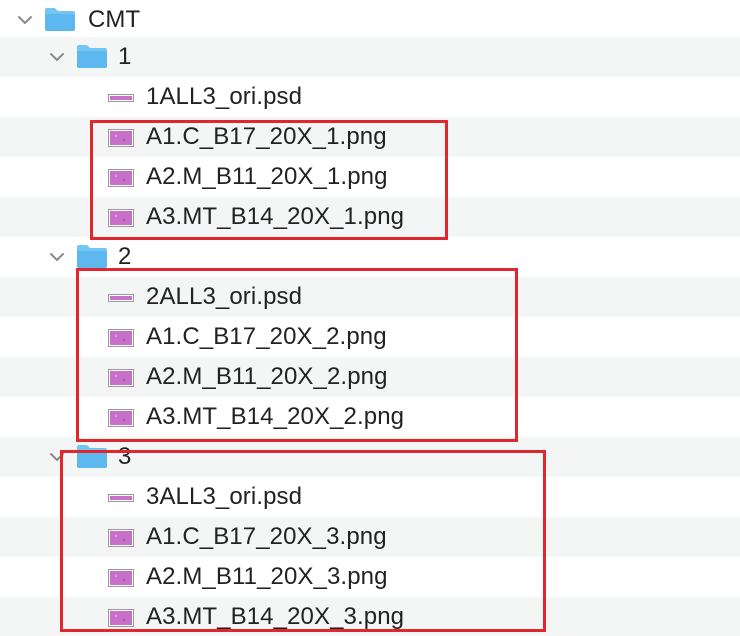  Describe the element at coordinates (125, 456) in the screenshot. I see `folder-name: 3` at that location.